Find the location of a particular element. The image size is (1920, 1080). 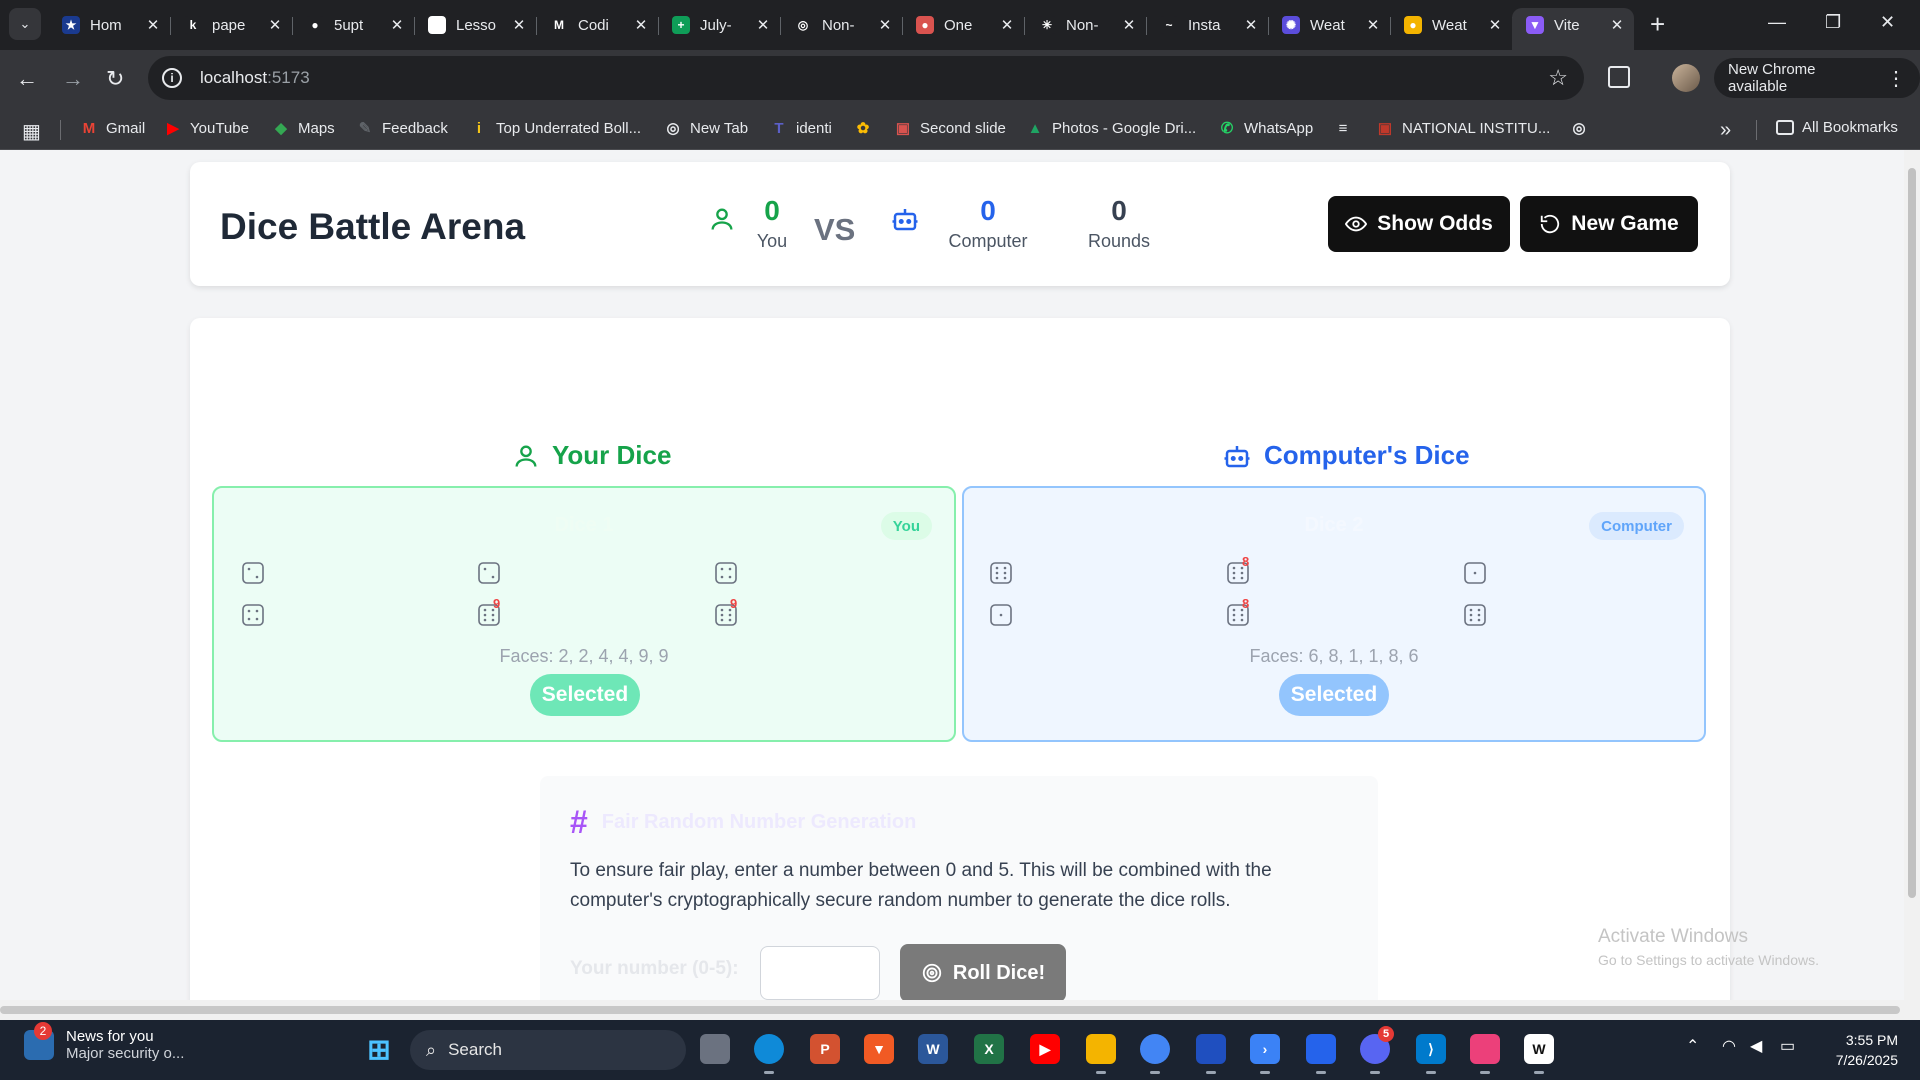

vscode-icon: ⟩ is located at coordinates (1431, 1054).